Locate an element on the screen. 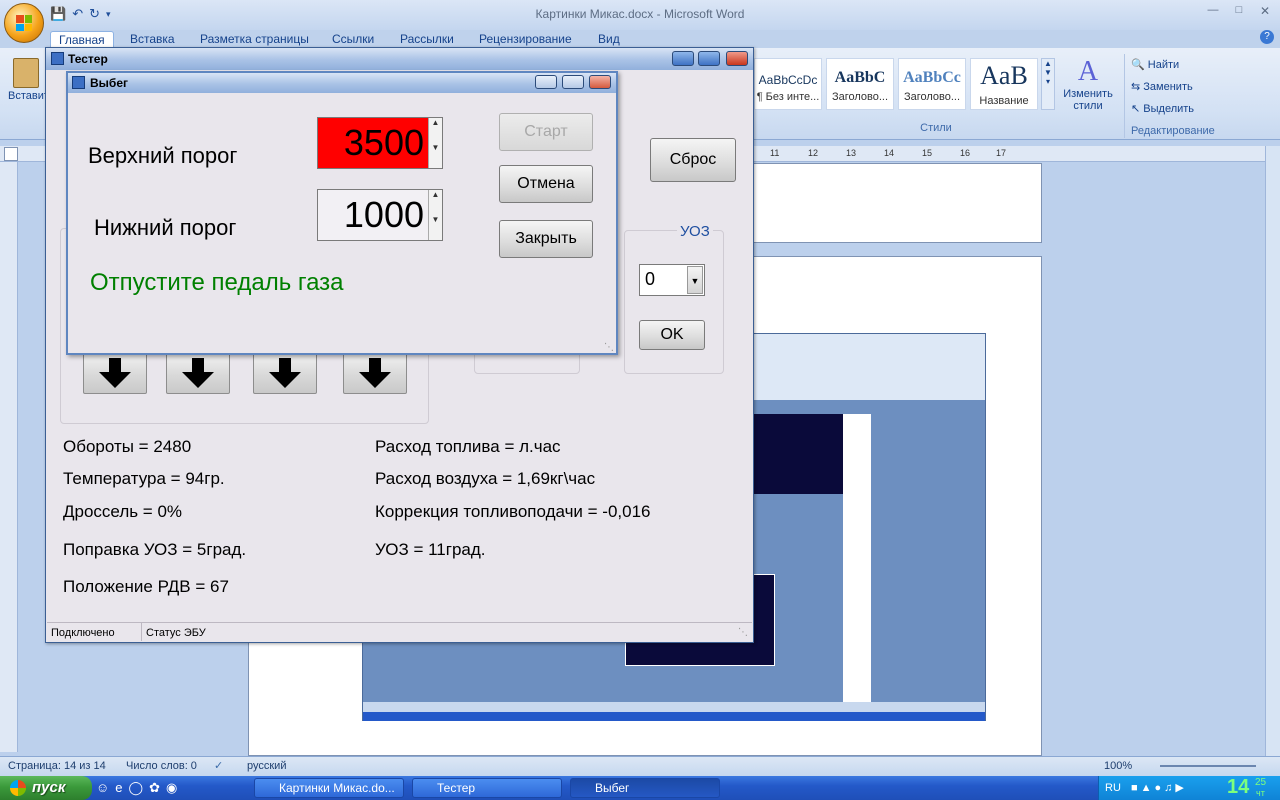  vertical-scrollbar is located at coordinates (1272, 451).